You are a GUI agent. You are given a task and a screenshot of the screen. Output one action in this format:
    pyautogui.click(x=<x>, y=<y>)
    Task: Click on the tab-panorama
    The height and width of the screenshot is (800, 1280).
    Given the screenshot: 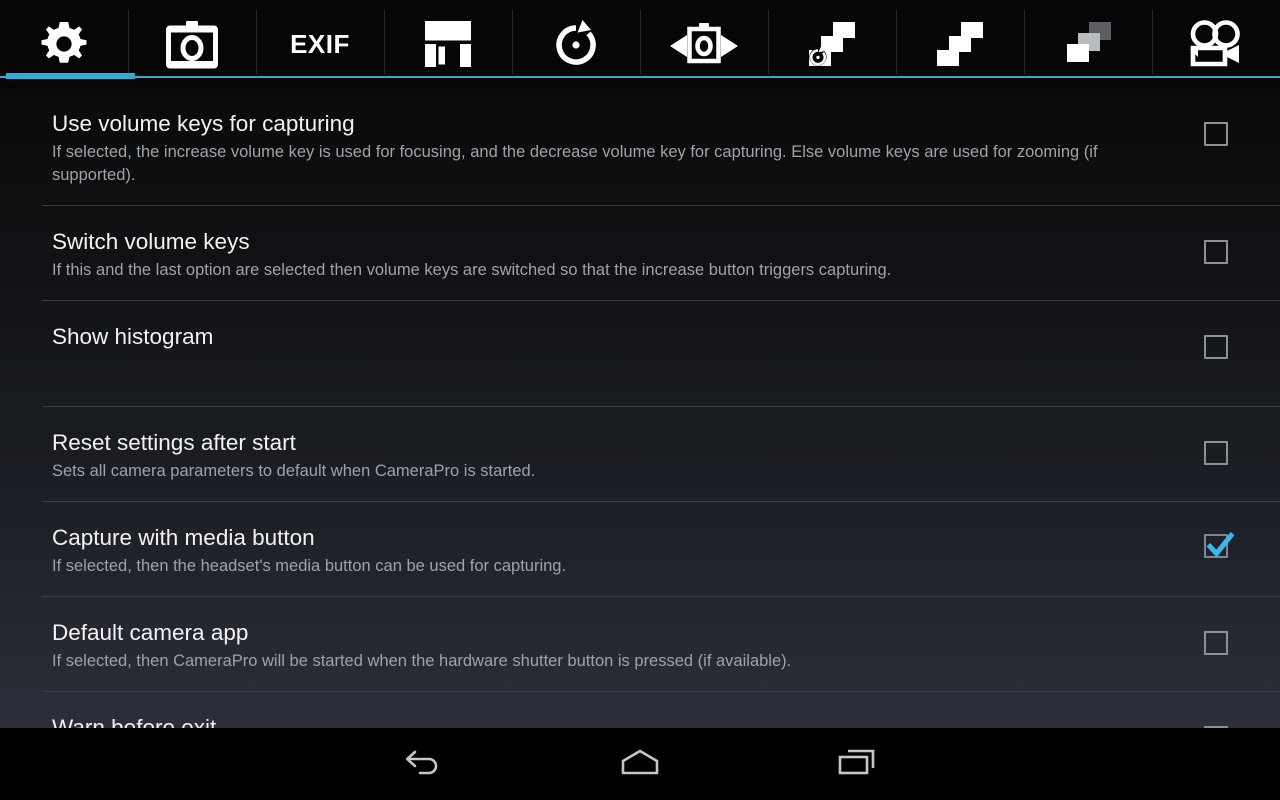 What is the action you would take?
    pyautogui.click(x=704, y=44)
    